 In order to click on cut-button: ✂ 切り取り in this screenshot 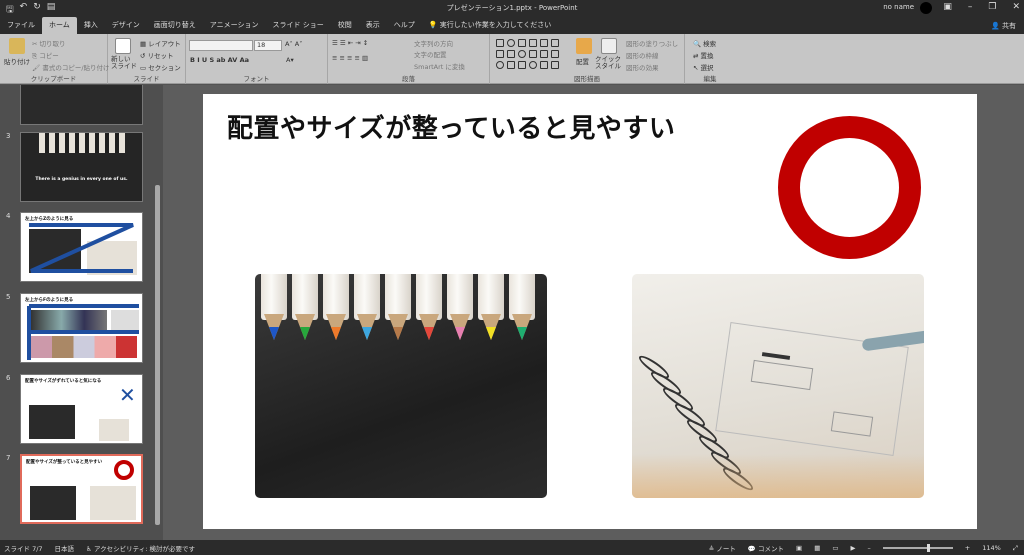, I will do `click(49, 43)`.